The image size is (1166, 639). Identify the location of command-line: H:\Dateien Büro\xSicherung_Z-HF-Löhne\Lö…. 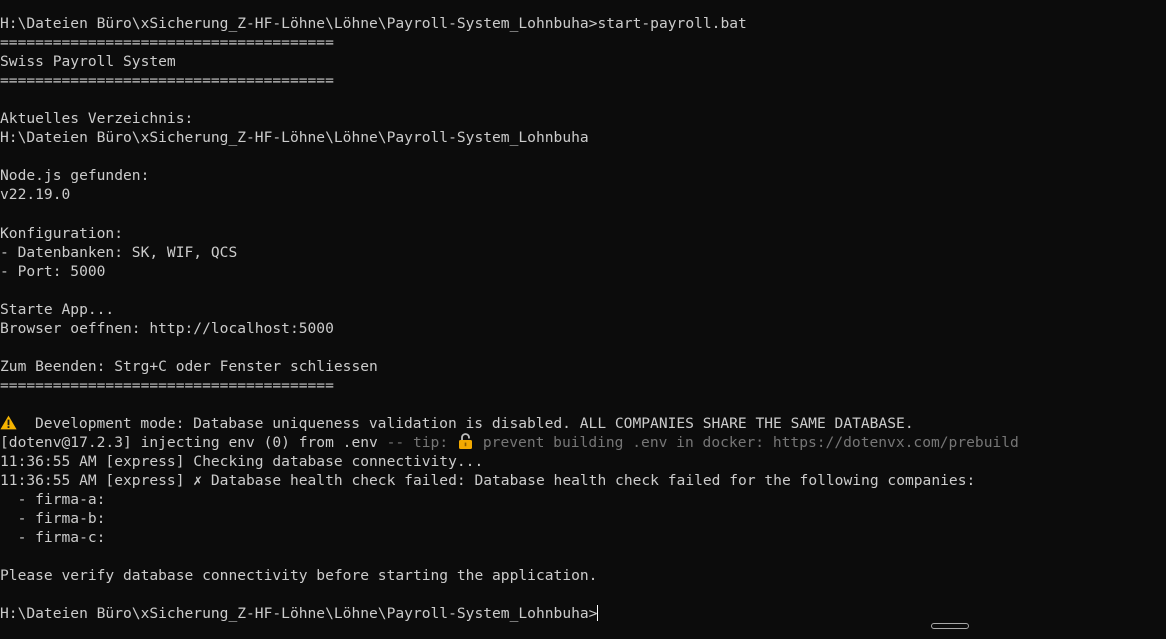
(373, 23).